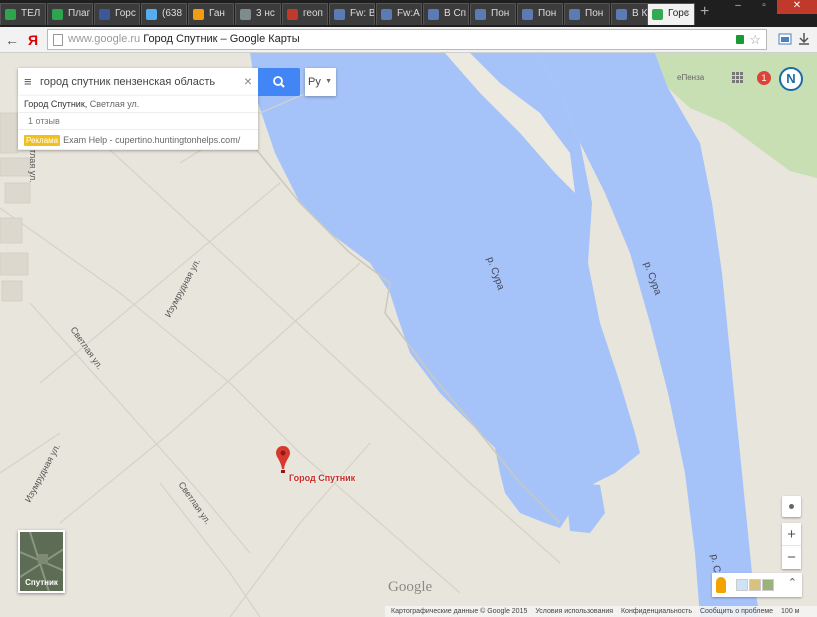 The height and width of the screenshot is (617, 817). What do you see at coordinates (574, 611) in the screenshot?
I see `footer-terms-link: Условия использования` at bounding box center [574, 611].